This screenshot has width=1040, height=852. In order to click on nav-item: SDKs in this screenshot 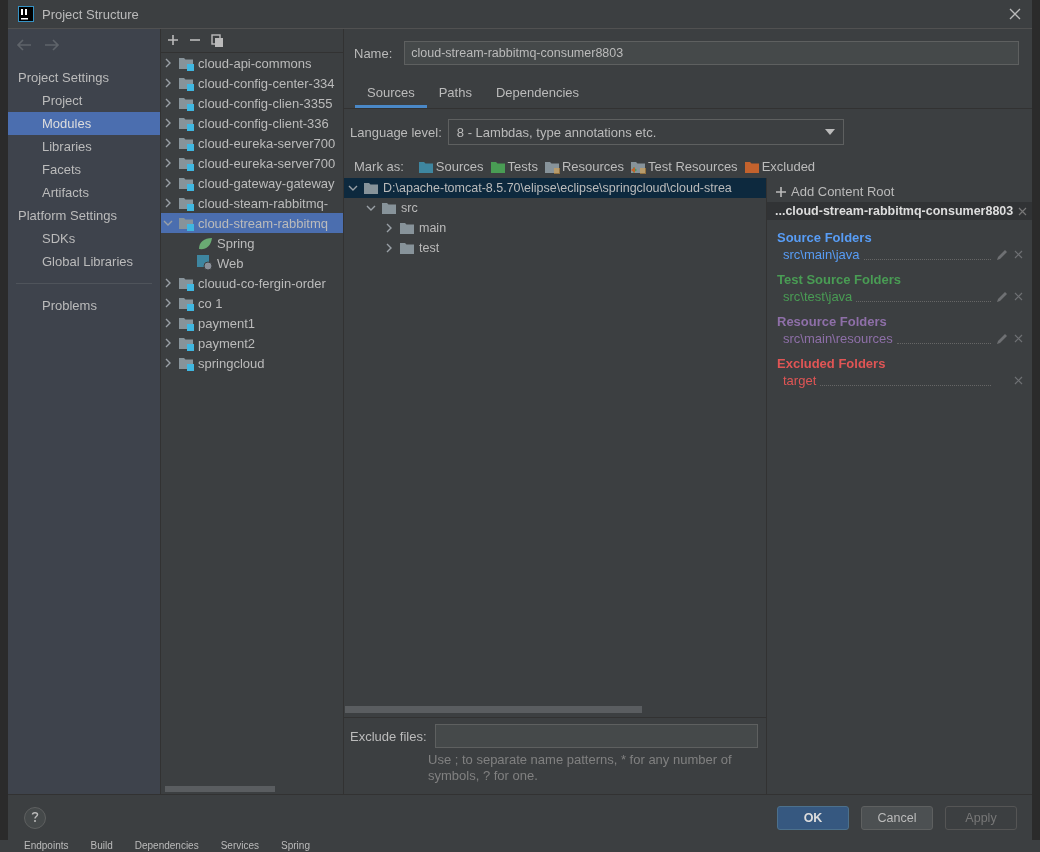, I will do `click(84, 238)`.